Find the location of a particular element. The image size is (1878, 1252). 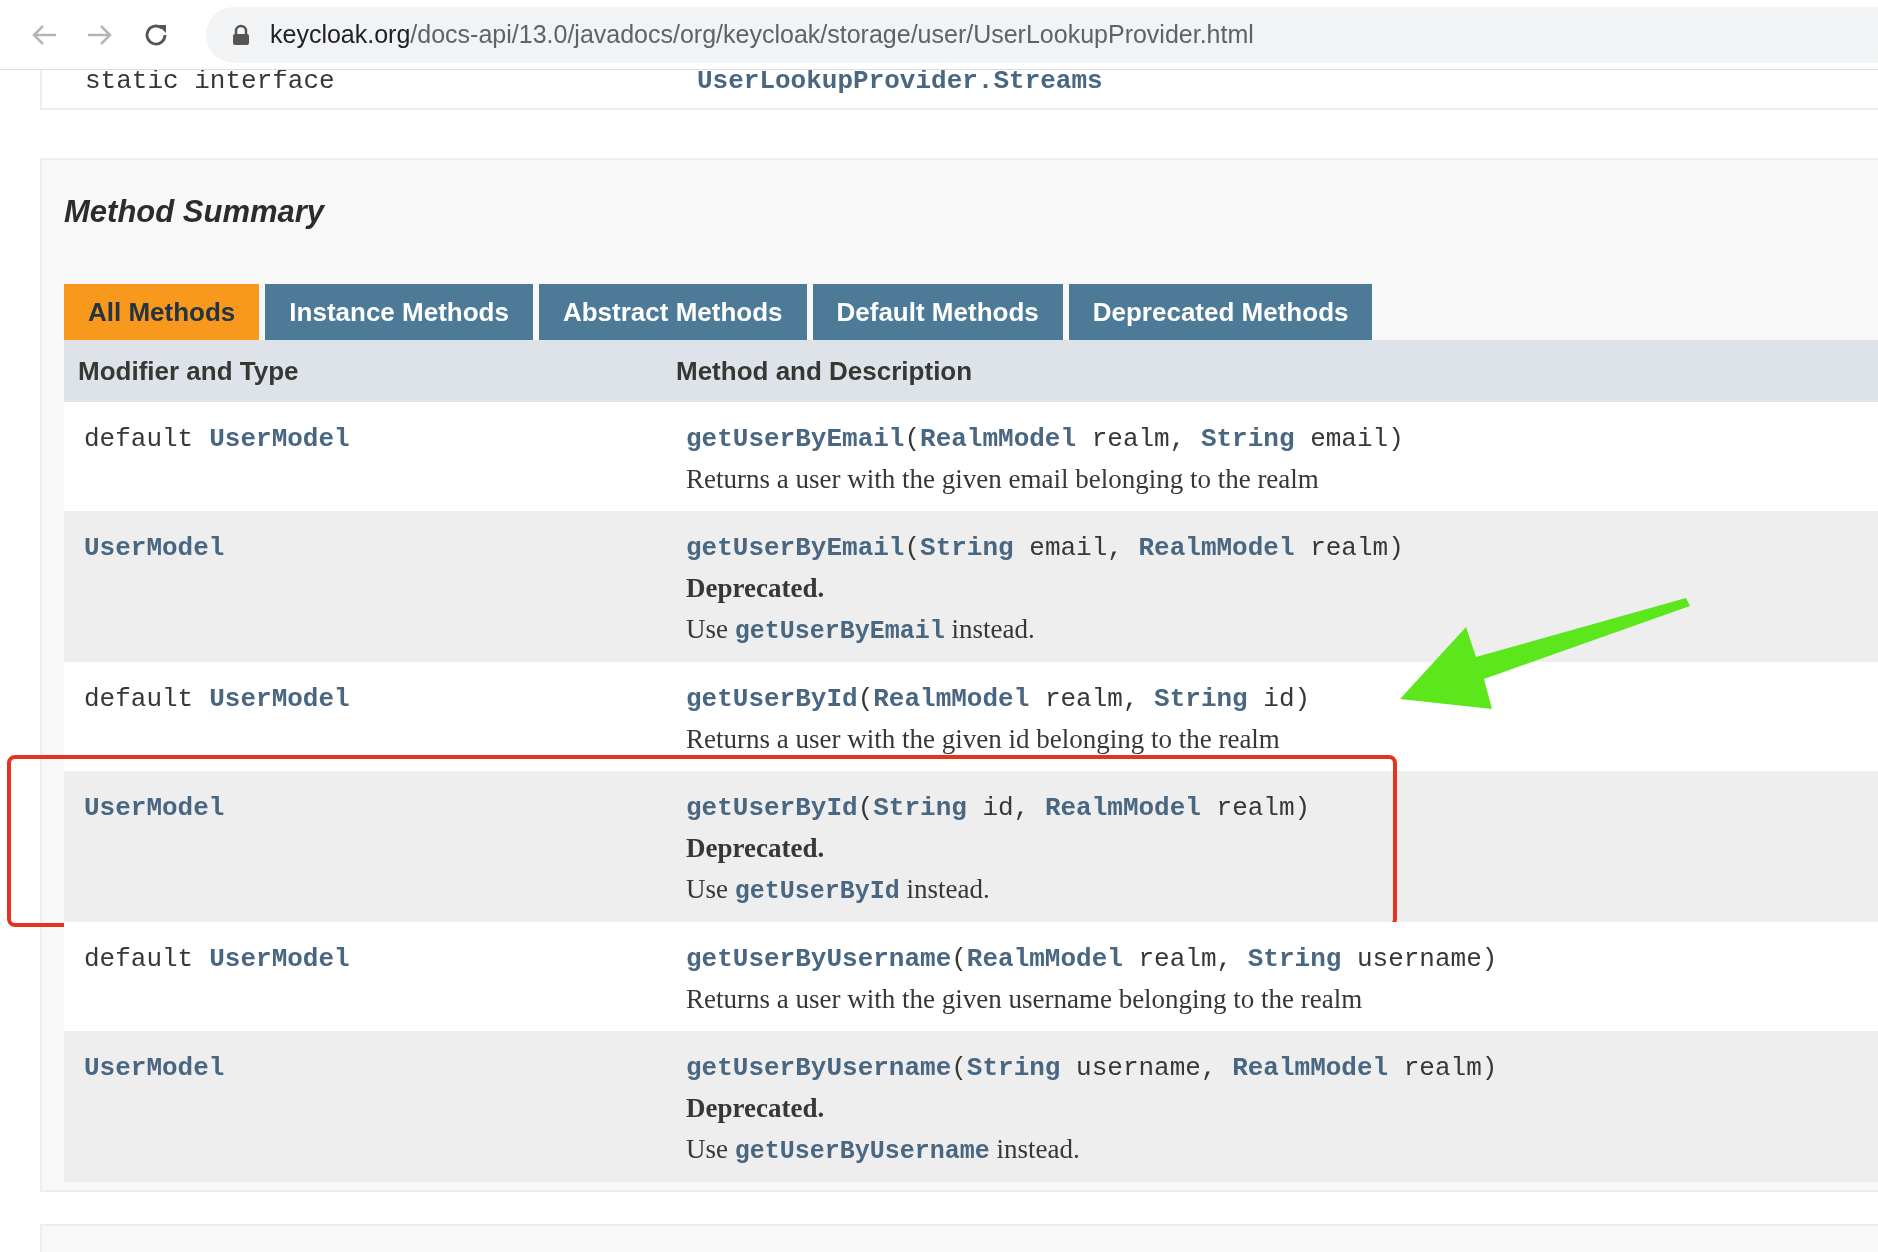

deprecation-note: Use getUserByEmail instead. is located at coordinates (861, 630).